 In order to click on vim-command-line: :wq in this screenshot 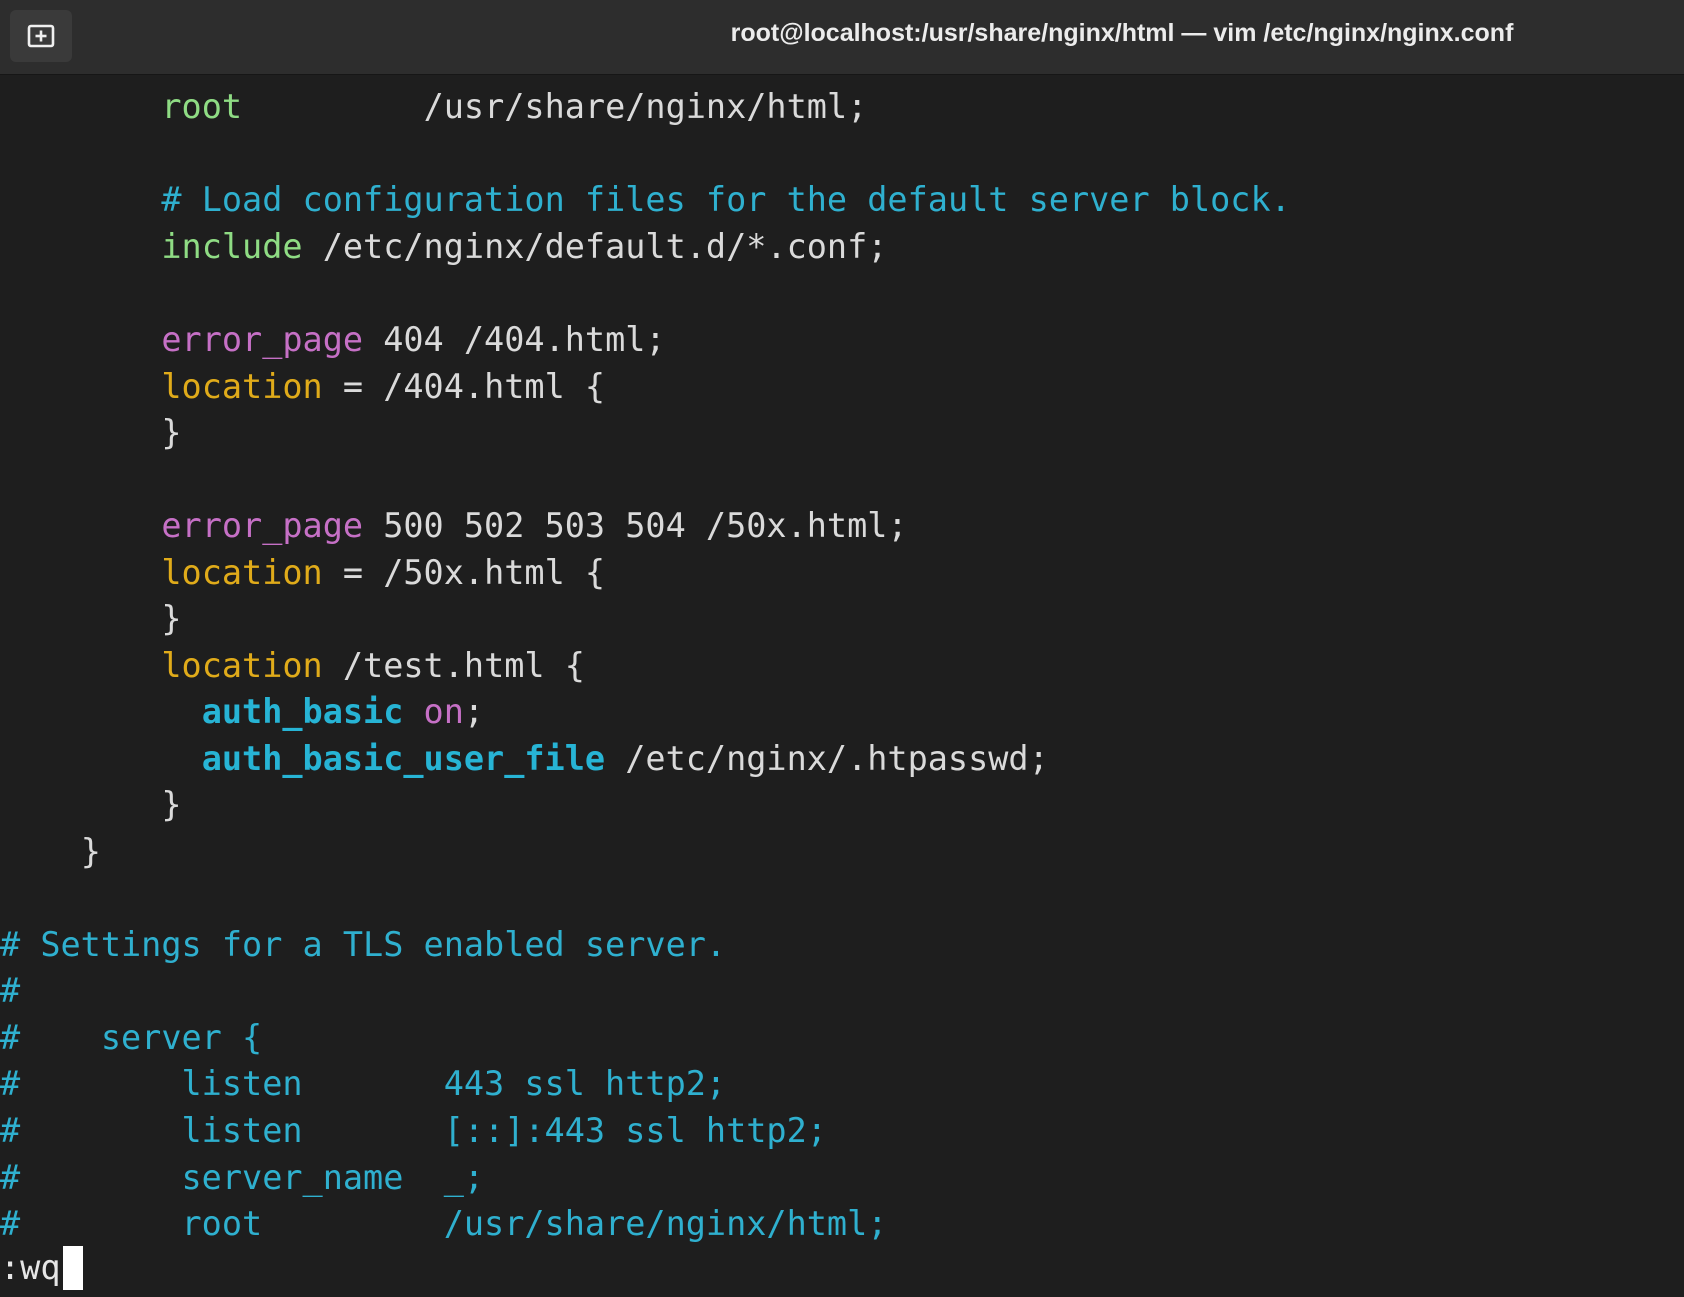, I will do `click(41, 1268)`.